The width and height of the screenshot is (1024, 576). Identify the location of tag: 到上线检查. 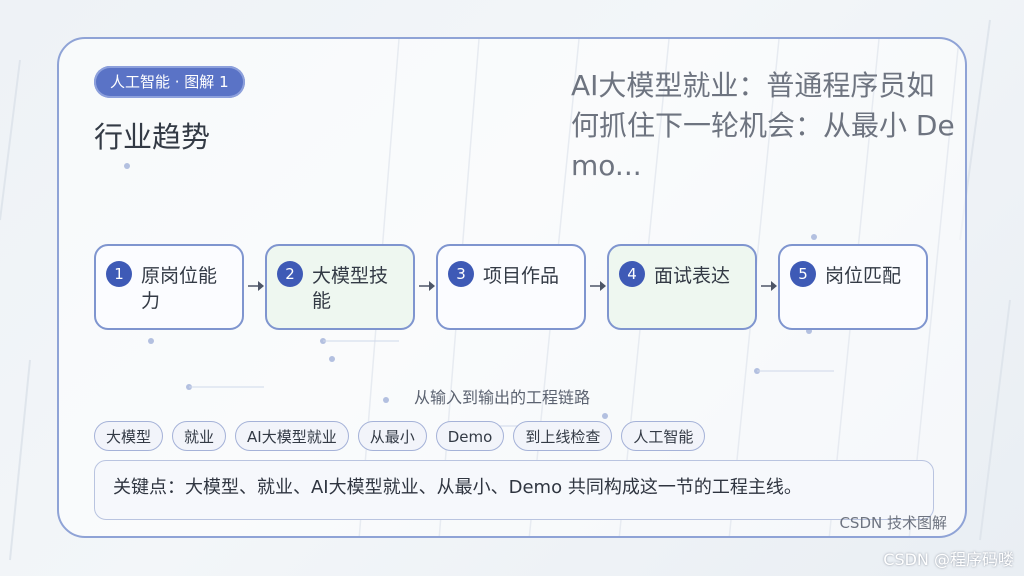
(563, 436).